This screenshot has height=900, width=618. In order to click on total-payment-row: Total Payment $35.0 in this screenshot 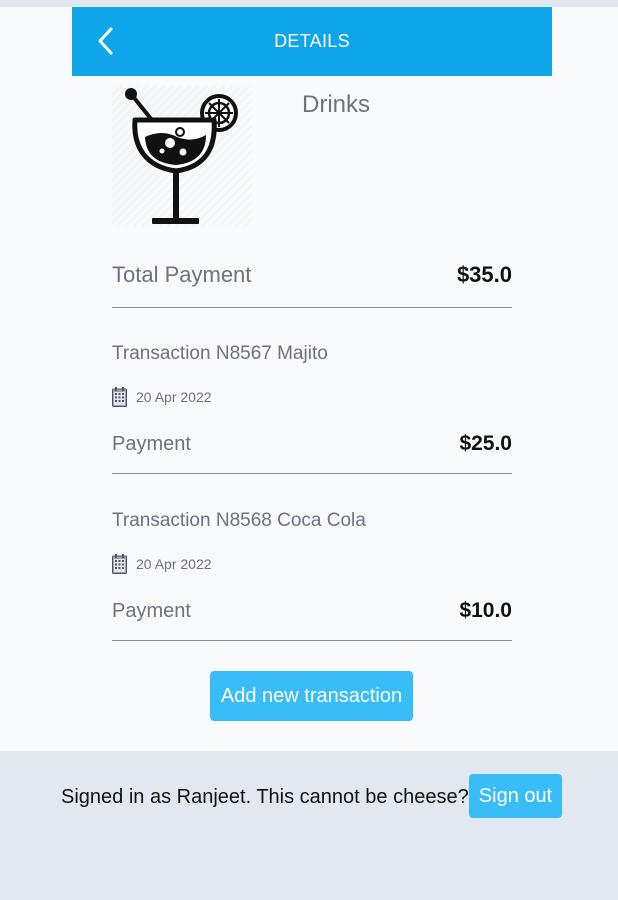, I will do `click(312, 275)`.